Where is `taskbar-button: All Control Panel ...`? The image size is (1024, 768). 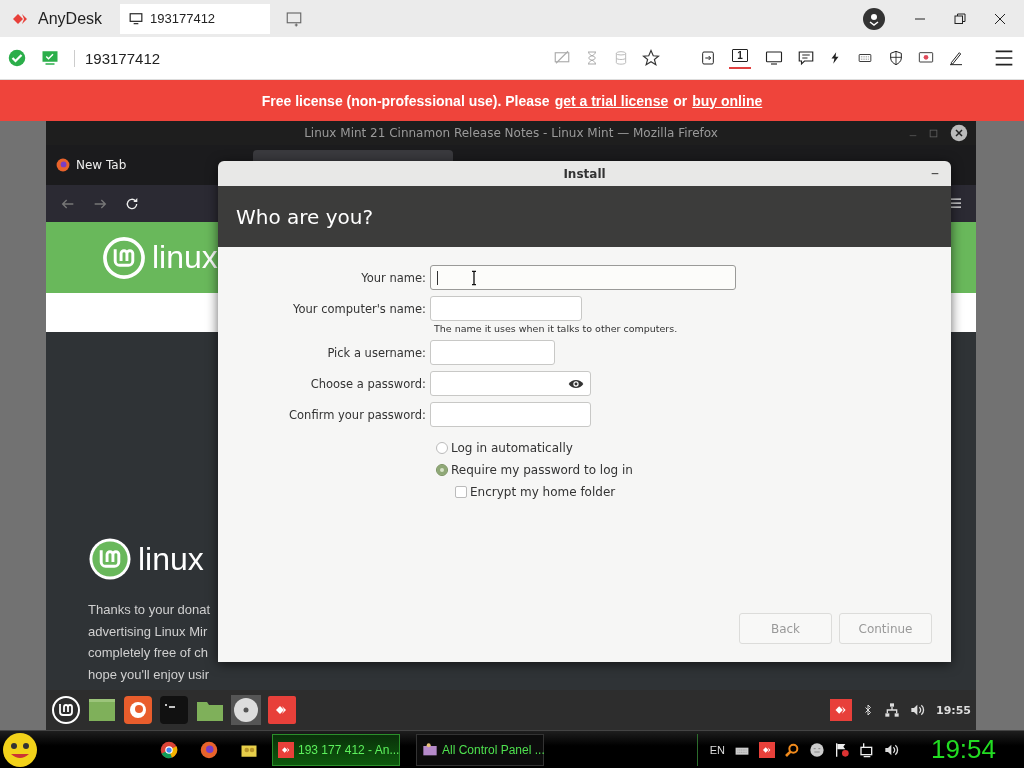
taskbar-button: All Control Panel ... is located at coordinates (480, 749).